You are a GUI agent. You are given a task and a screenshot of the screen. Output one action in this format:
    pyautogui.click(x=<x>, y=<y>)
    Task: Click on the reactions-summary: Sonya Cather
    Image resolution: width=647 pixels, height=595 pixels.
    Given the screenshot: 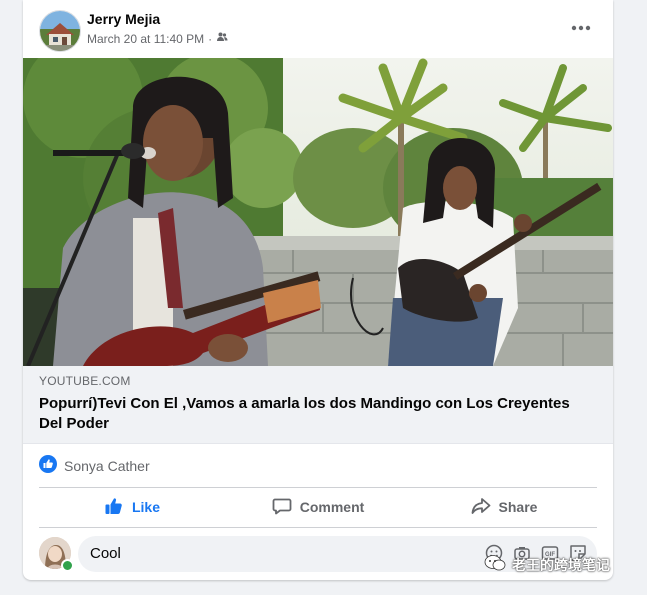 What is the action you would take?
    pyautogui.click(x=94, y=465)
    